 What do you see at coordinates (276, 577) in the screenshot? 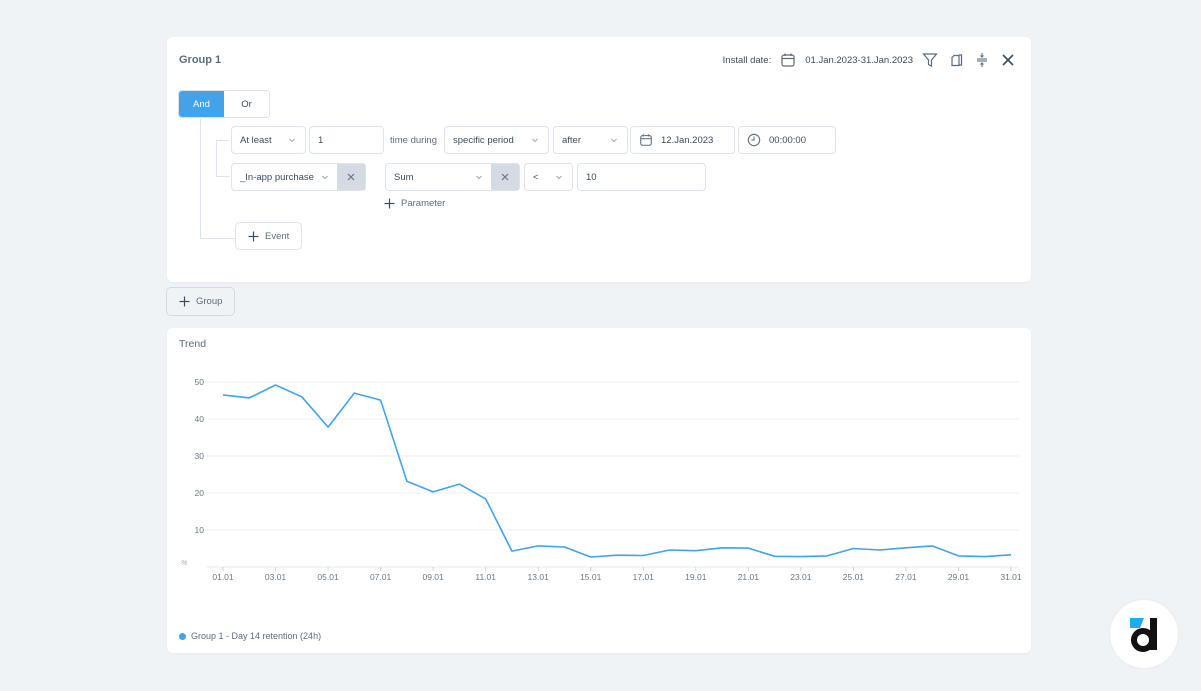
I see `x-tick-label: 03.01` at bounding box center [276, 577].